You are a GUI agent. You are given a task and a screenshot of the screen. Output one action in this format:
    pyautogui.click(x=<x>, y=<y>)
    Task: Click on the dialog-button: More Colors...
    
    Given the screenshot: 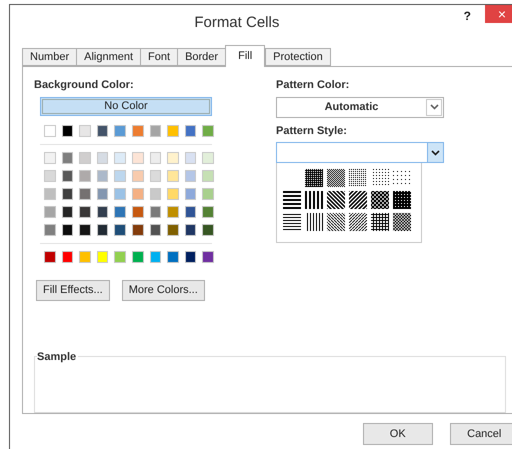 What is the action you would take?
    pyautogui.click(x=163, y=290)
    